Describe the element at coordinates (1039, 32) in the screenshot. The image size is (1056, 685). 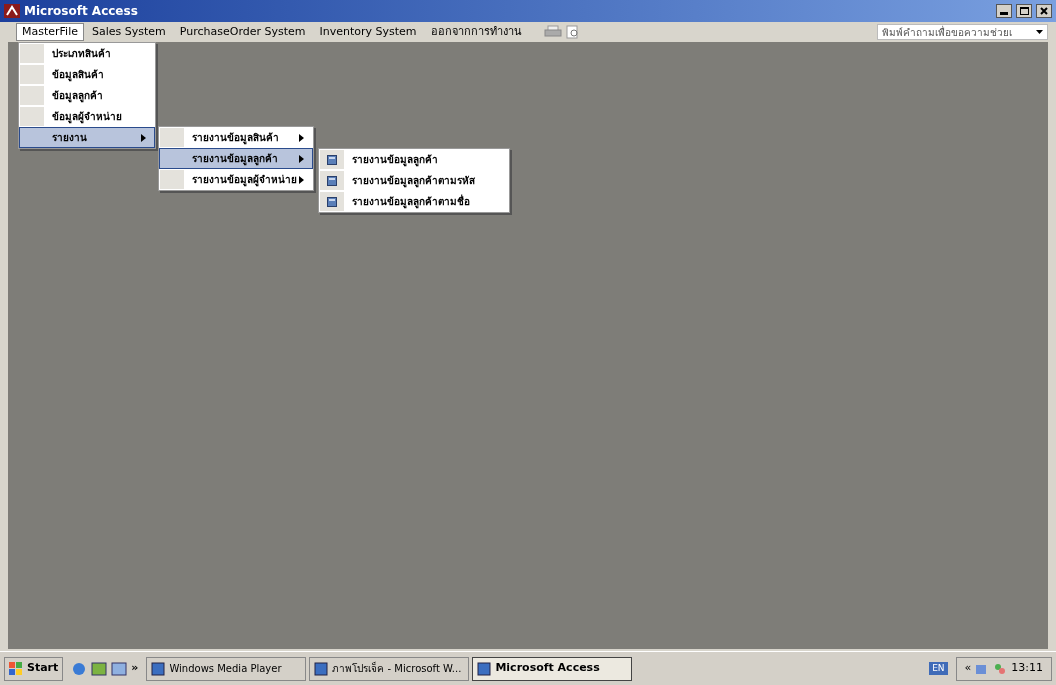
I see `dropdown-arrow-icon` at that location.